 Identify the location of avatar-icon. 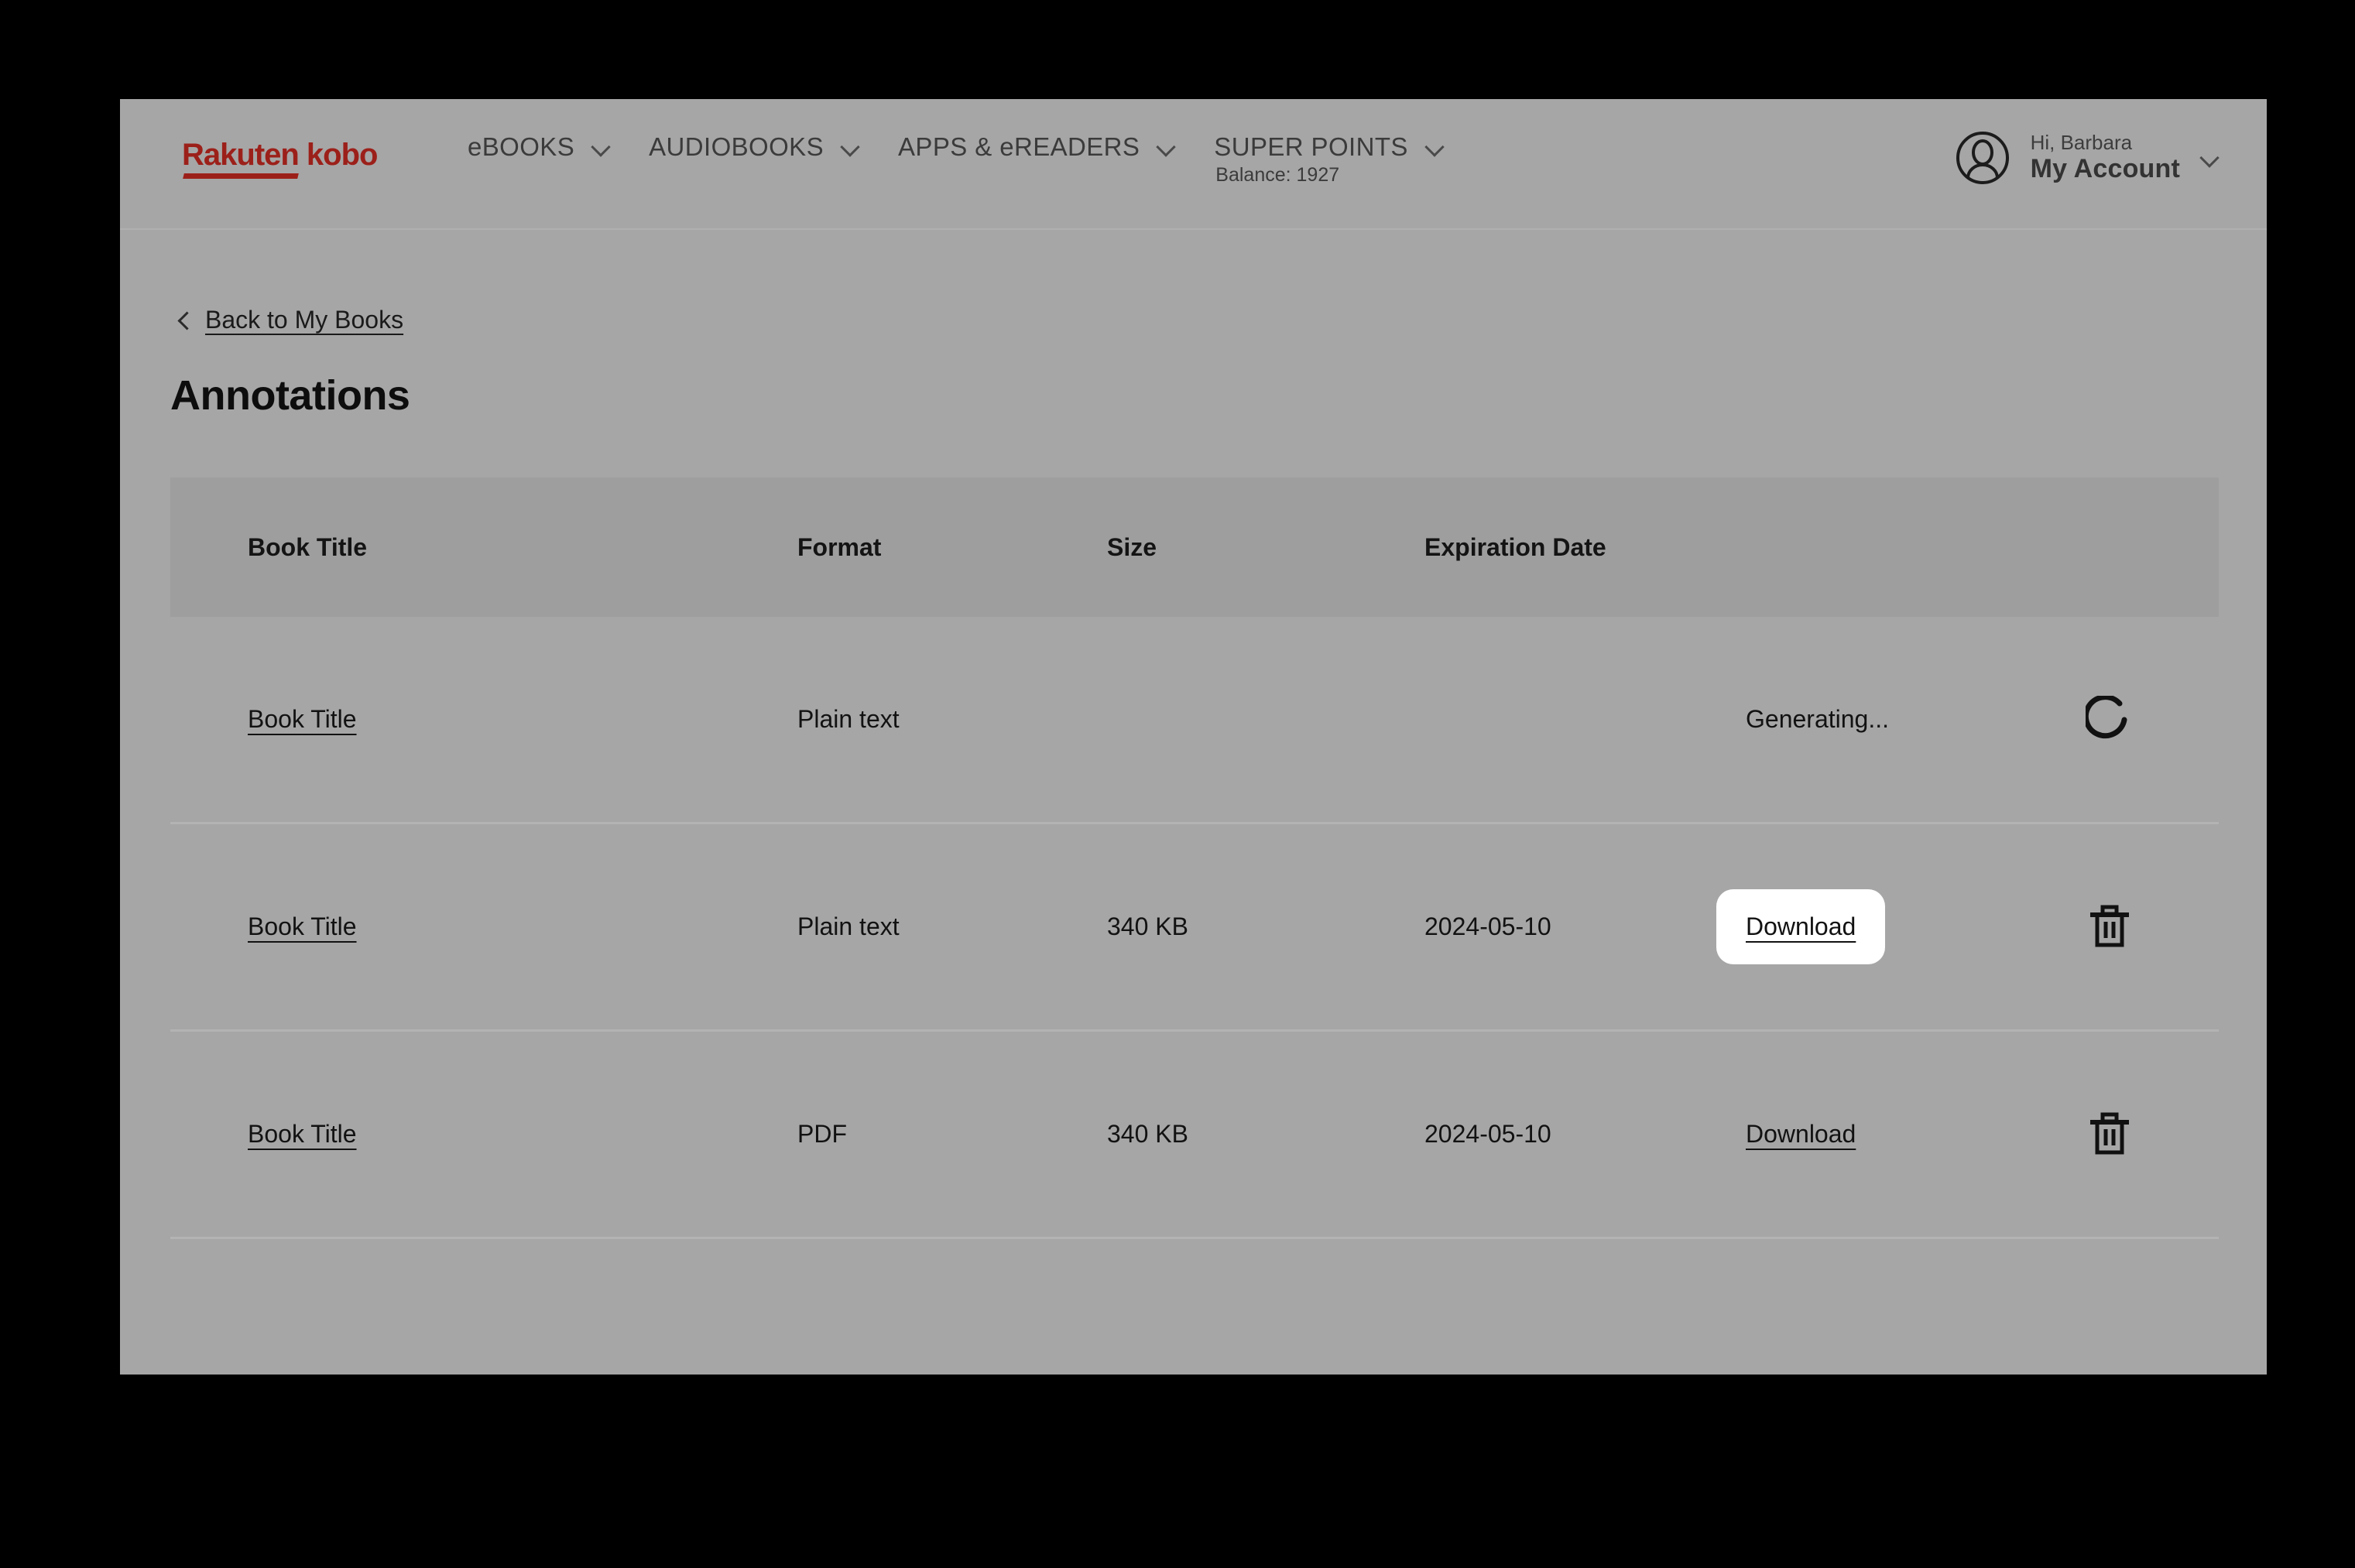
(1982, 158).